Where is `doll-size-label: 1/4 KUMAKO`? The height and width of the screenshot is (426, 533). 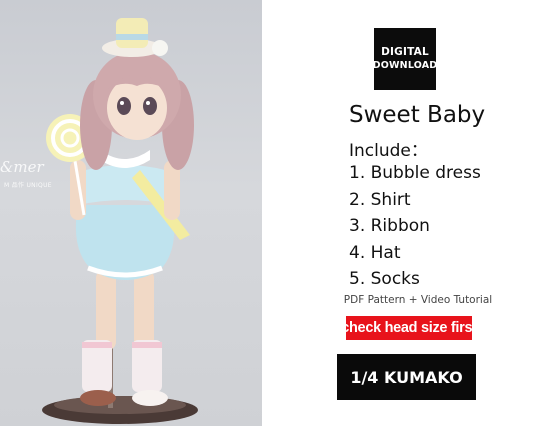 doll-size-label: 1/4 KUMAKO is located at coordinates (406, 377).